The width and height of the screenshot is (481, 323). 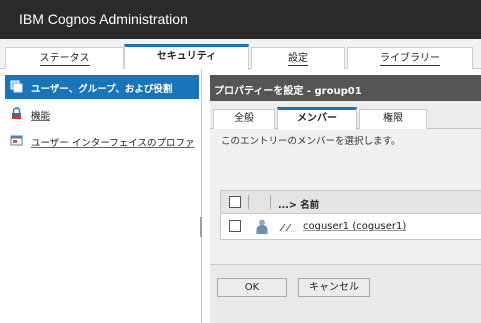 What do you see at coordinates (288, 227) in the screenshot?
I see `path-icon` at bounding box center [288, 227].